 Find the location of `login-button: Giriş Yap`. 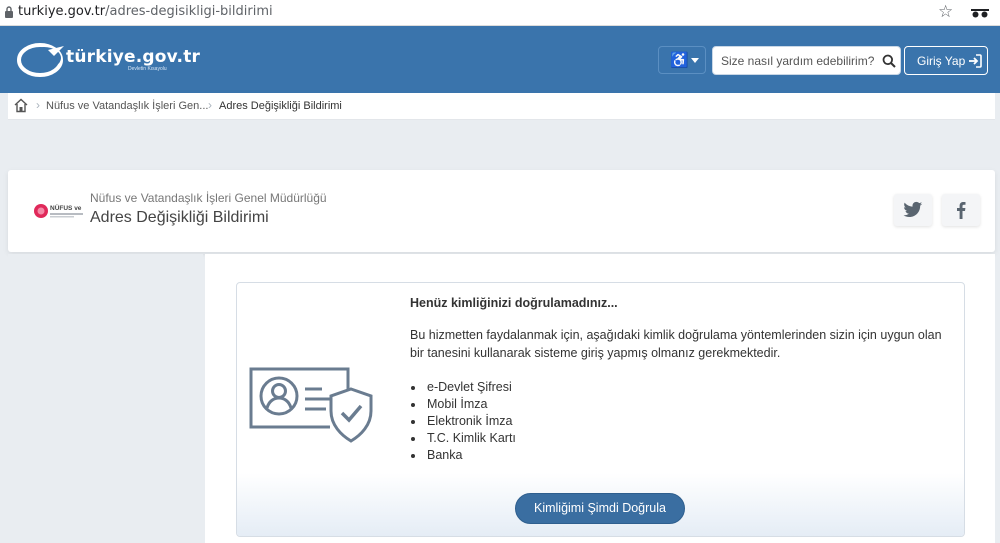

login-button: Giriş Yap is located at coordinates (946, 60).